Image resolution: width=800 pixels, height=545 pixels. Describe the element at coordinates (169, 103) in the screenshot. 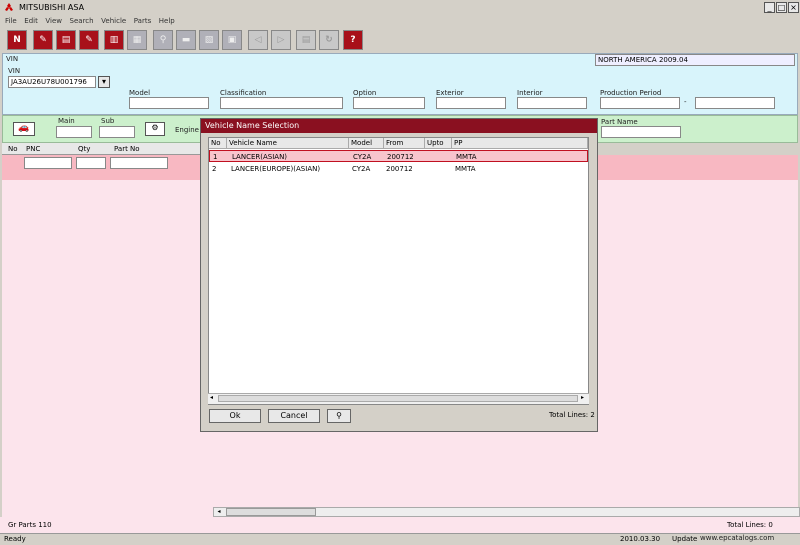

I see `model-field` at that location.